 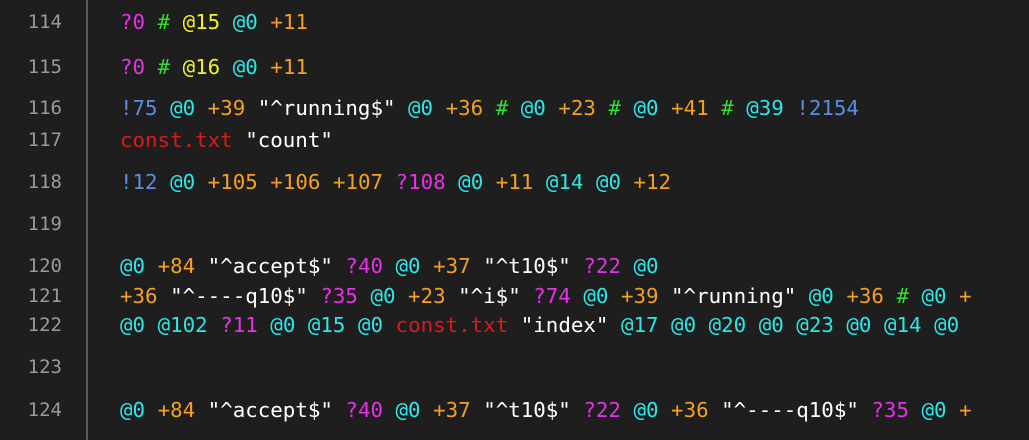 What do you see at coordinates (577, 108) in the screenshot?
I see `code-token: +23` at bounding box center [577, 108].